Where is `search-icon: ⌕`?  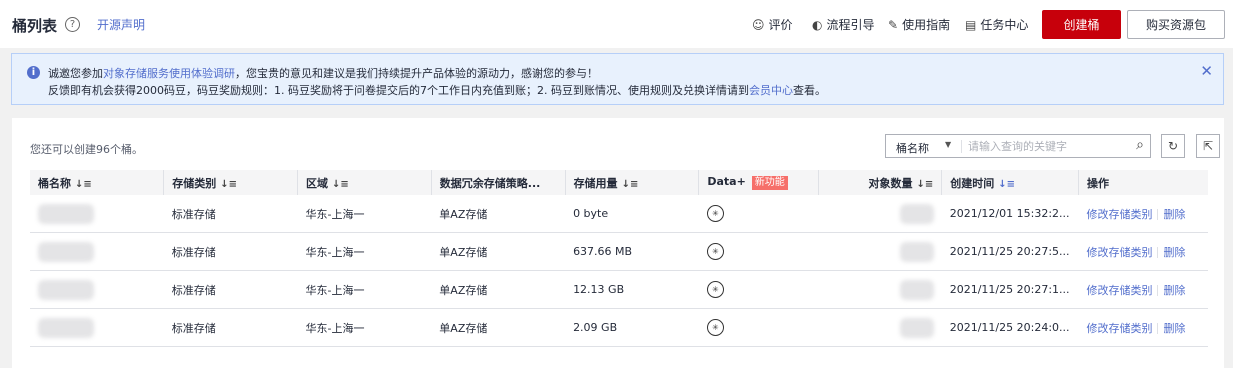 search-icon: ⌕ is located at coordinates (1140, 145).